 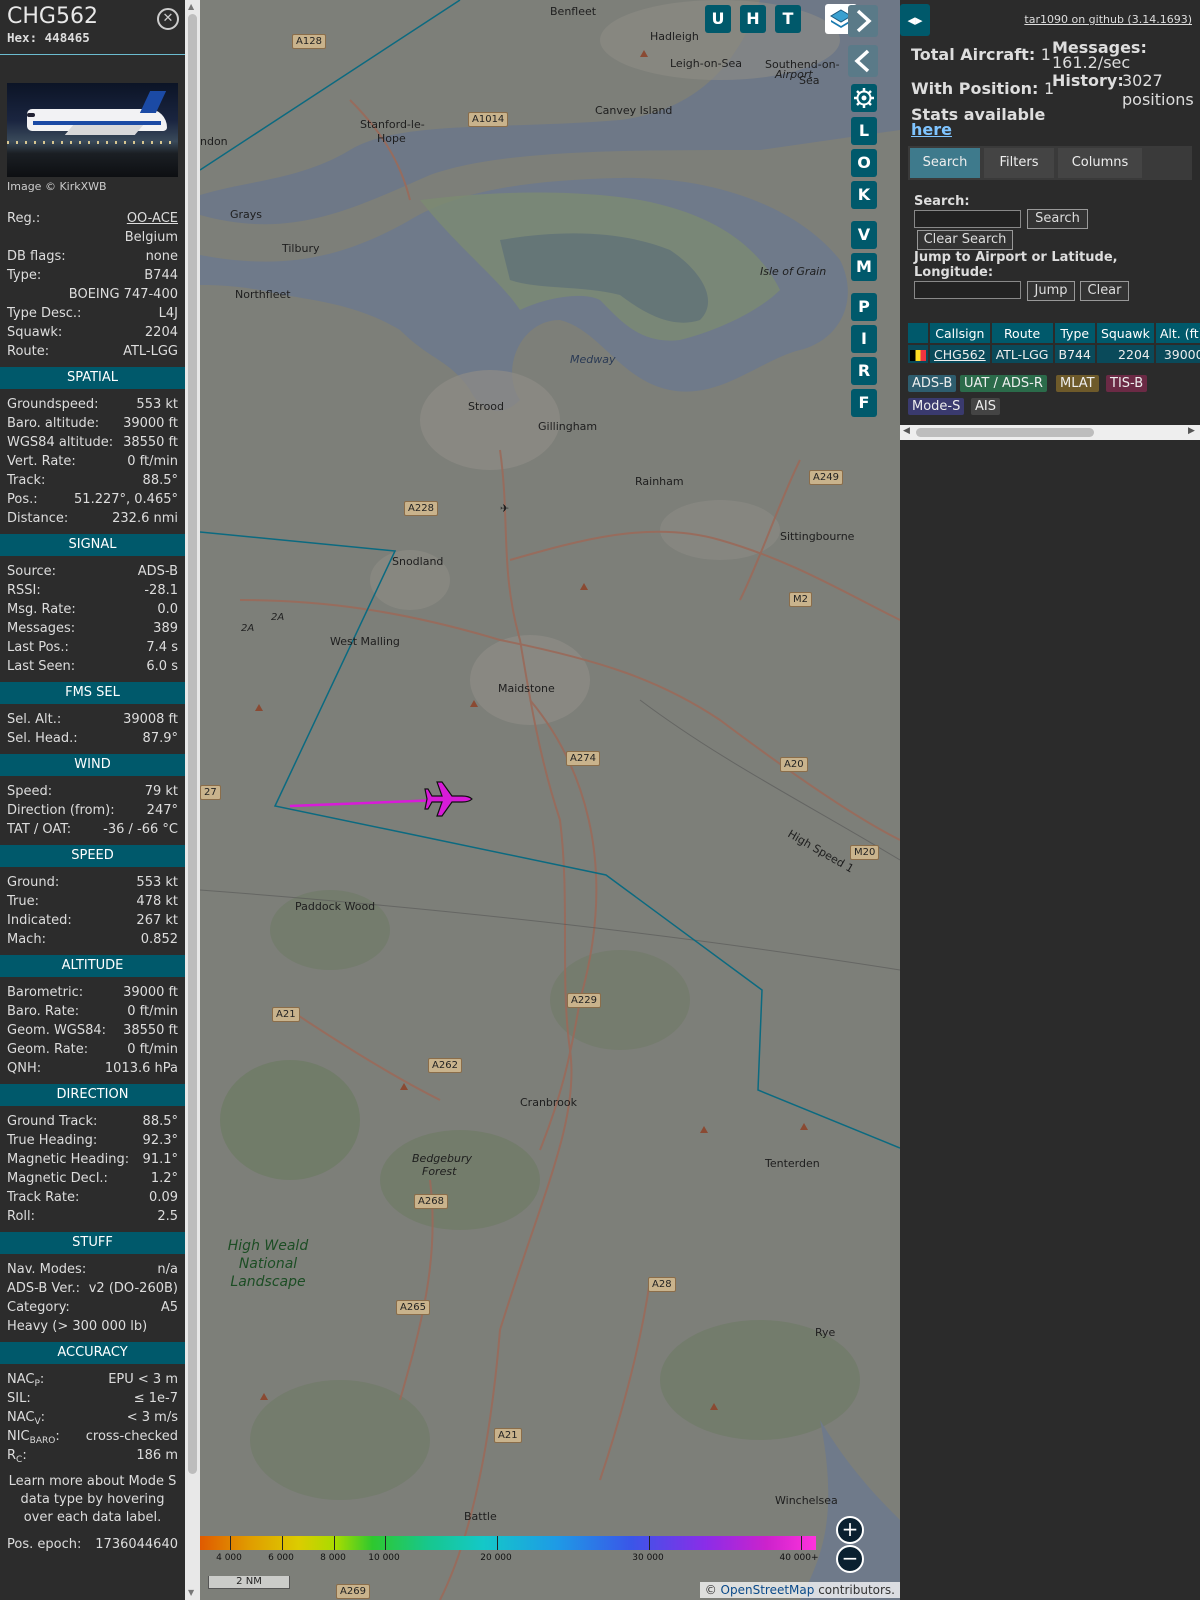 What do you see at coordinates (43, 1197) in the screenshot?
I see `info-label-text: Track Rate:` at bounding box center [43, 1197].